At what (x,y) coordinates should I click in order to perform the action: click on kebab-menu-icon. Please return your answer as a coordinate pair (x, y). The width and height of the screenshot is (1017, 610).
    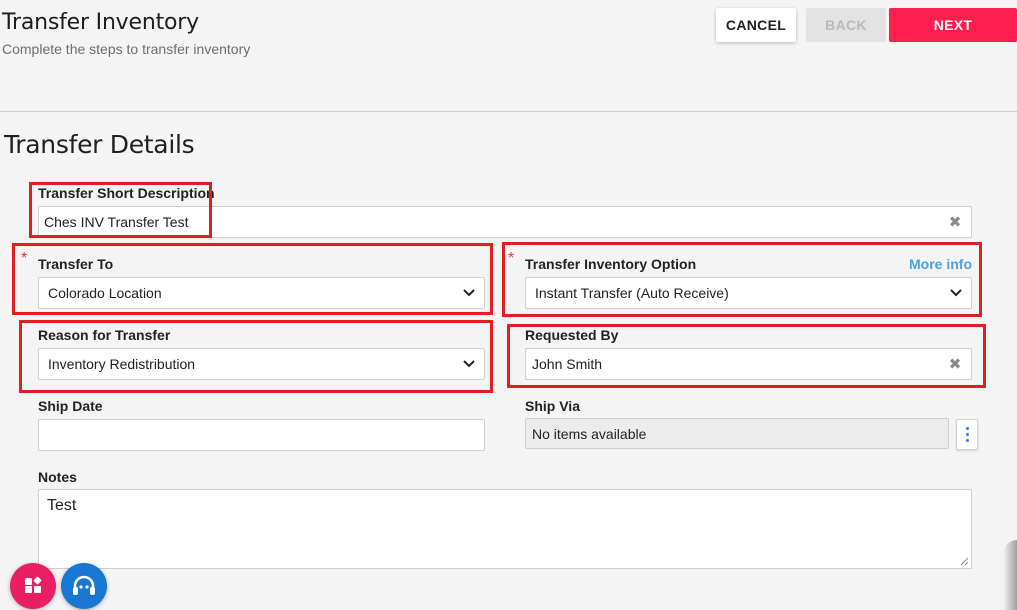
    Looking at the image, I should click on (967, 434).